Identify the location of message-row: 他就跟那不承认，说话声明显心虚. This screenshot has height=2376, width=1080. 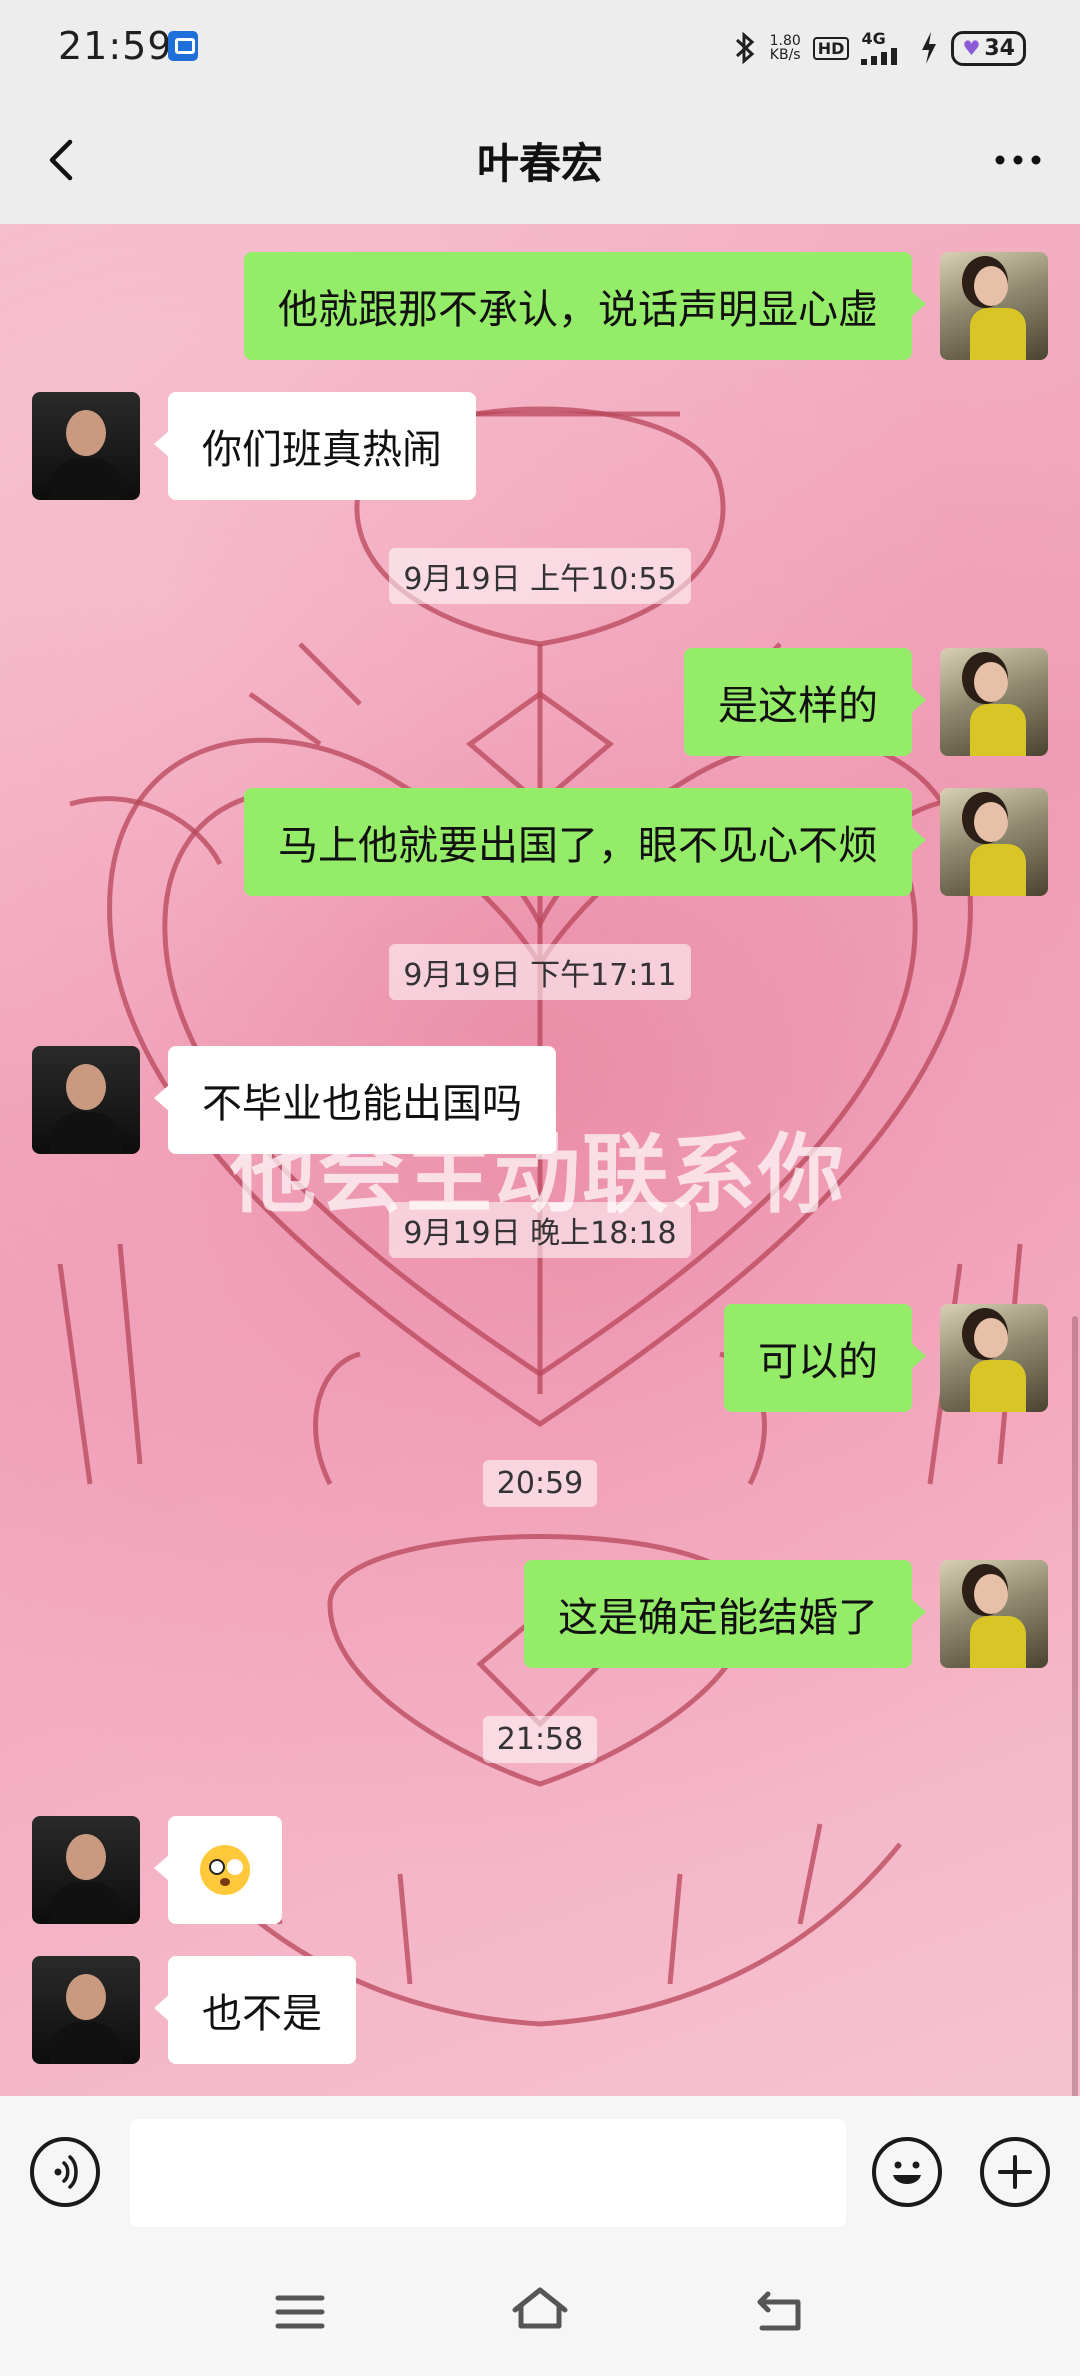
(540, 306).